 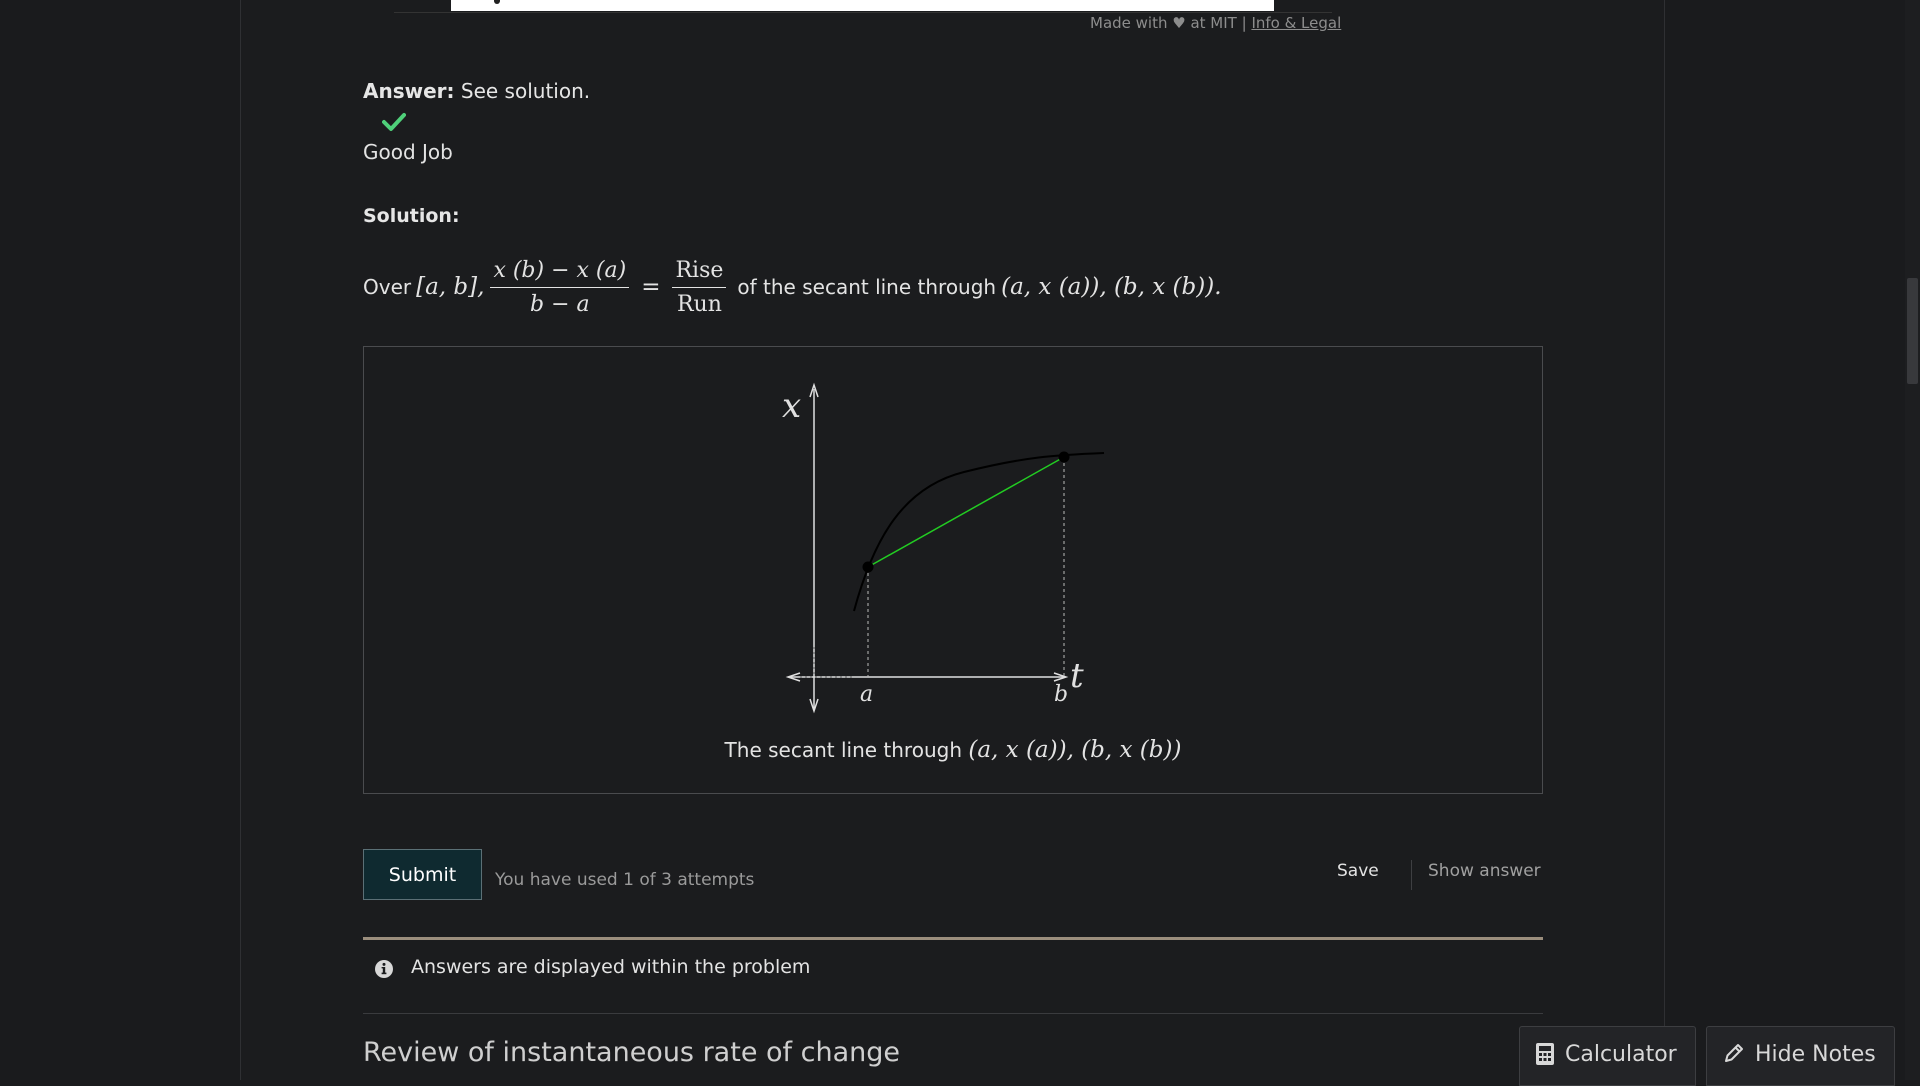 I want to click on show-answer-button: Show answer, so click(x=1484, y=871).